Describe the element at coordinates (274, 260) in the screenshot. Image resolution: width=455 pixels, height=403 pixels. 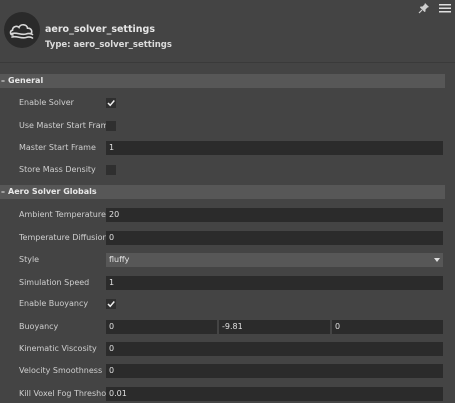
I see `style-dropdown: fluffy` at that location.